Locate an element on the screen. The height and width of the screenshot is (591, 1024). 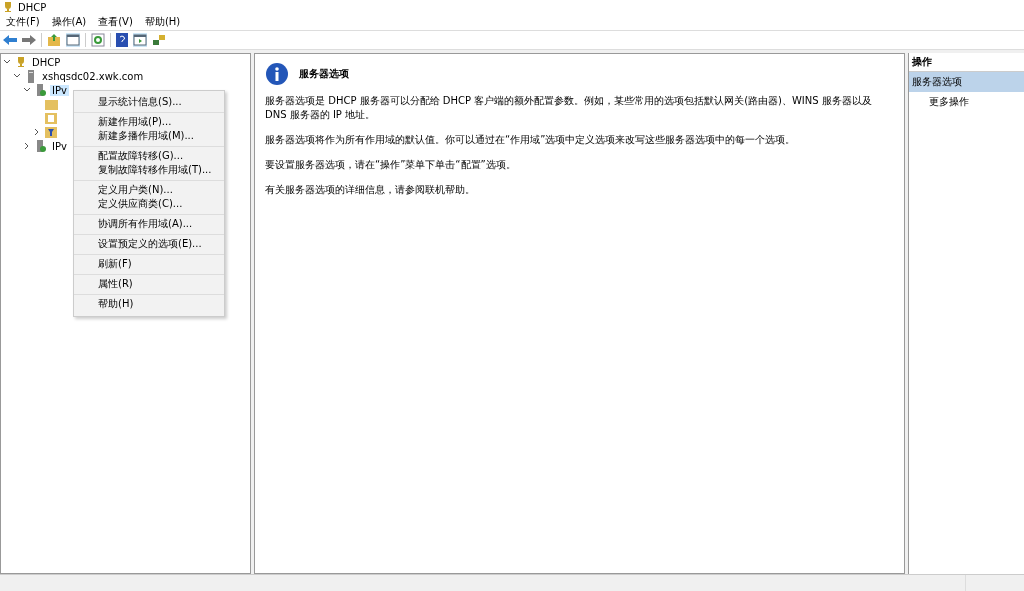
tree-item: xshqsdc02.xwk.com is located at coordinates (93, 76).